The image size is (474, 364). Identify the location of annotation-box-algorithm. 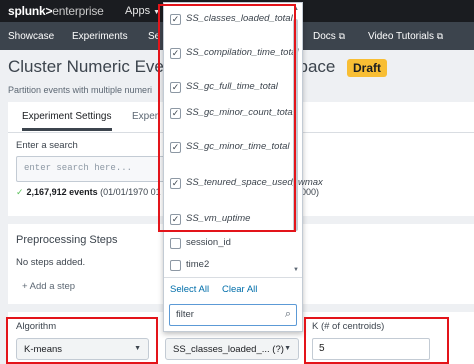
(82, 340).